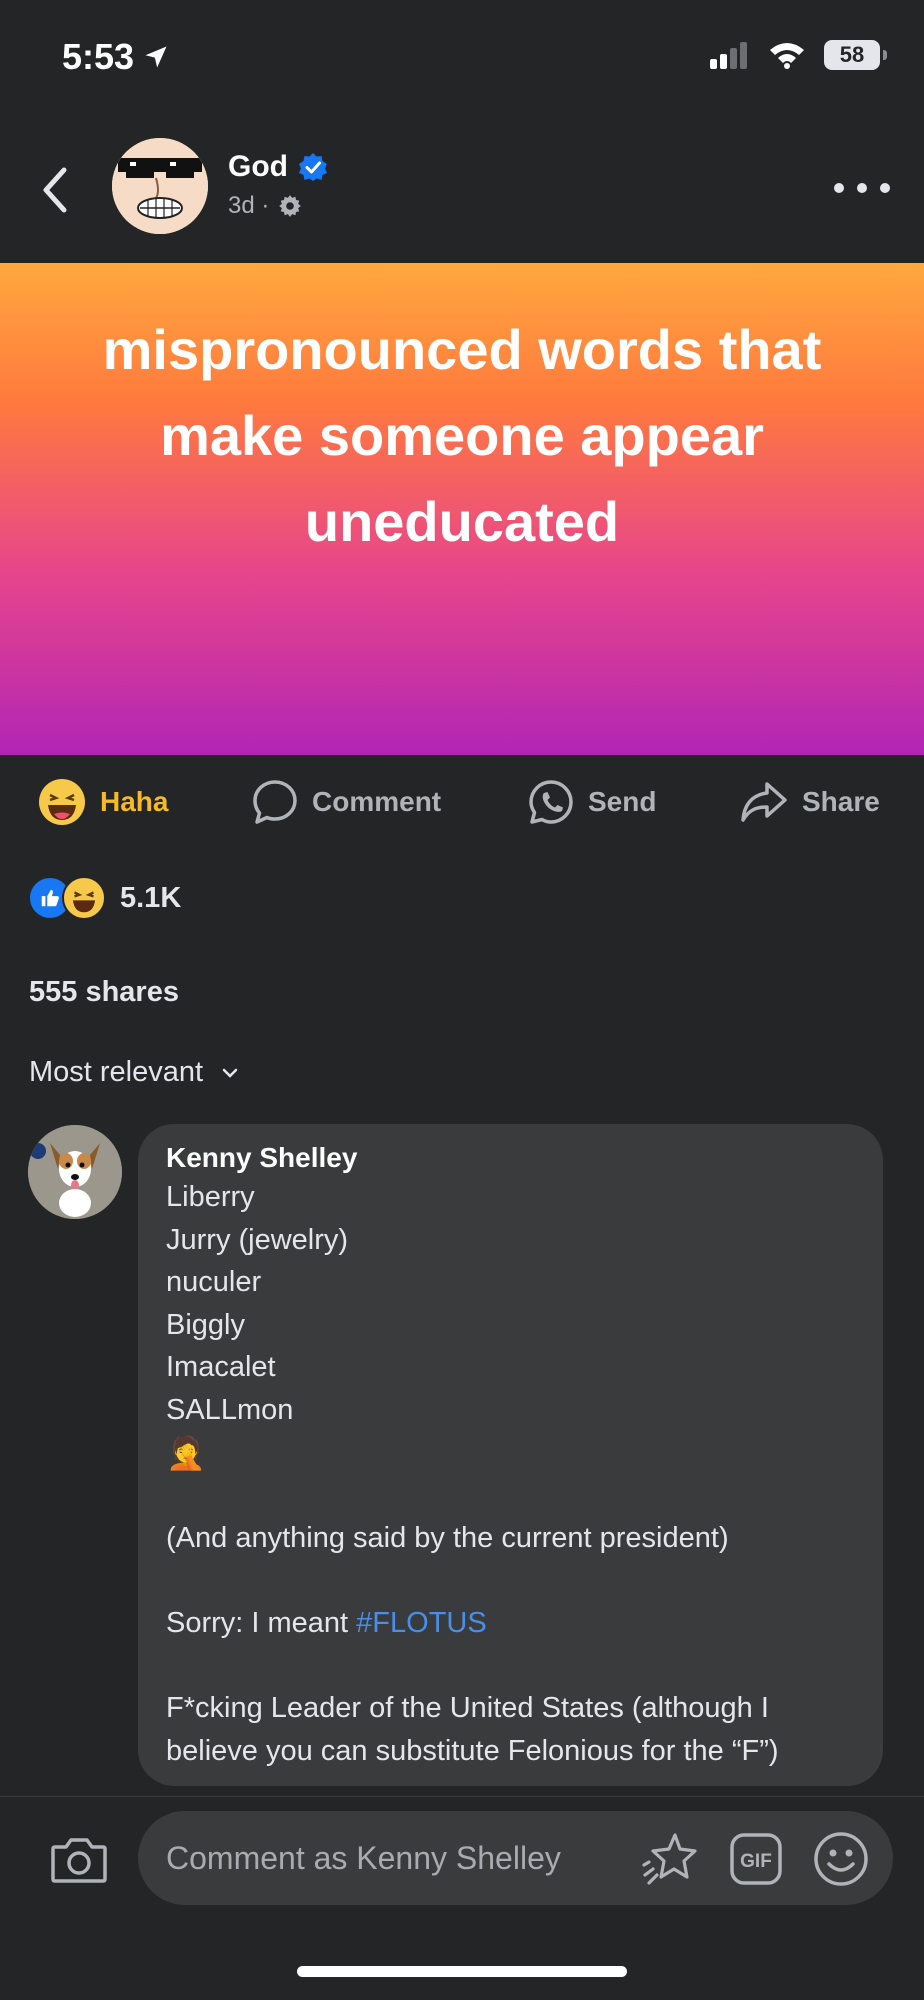 The image size is (924, 2000). Describe the element at coordinates (462, 1858) in the screenshot. I see `comment-composer: GIF` at that location.